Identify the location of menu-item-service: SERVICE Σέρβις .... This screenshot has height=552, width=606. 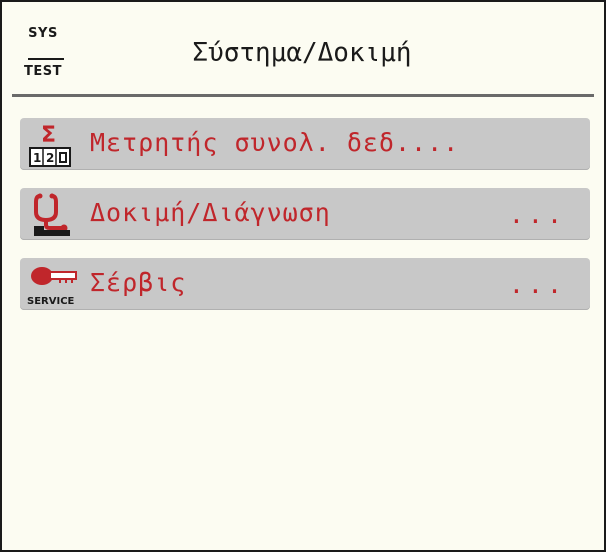
(305, 284).